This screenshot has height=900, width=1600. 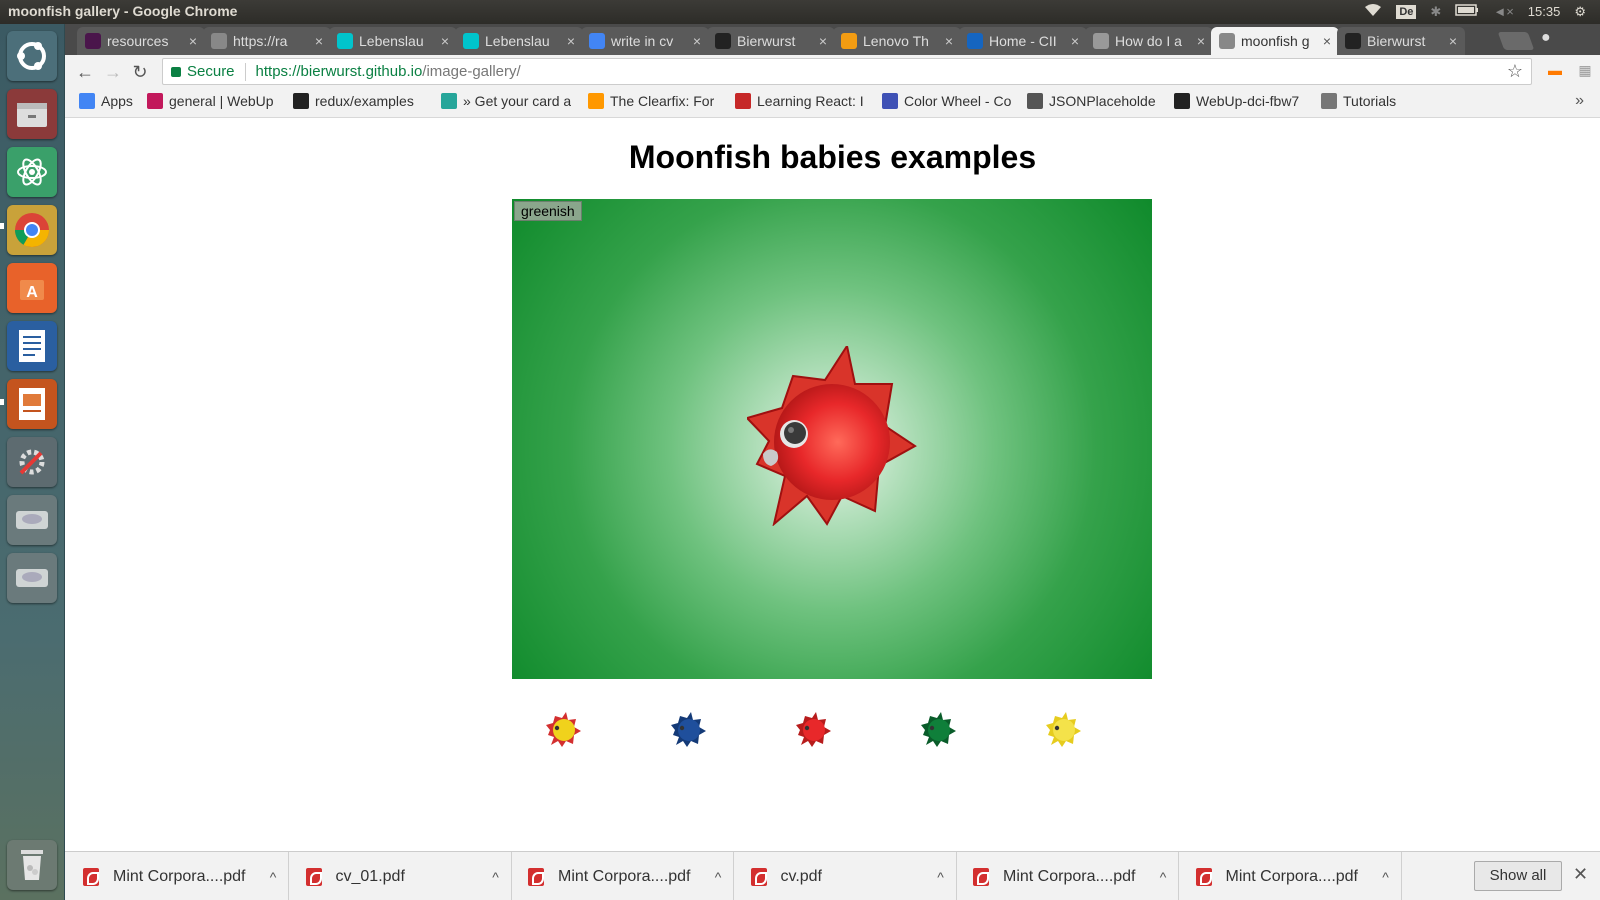 What do you see at coordinates (32, 865) in the screenshot?
I see `trash-icon` at bounding box center [32, 865].